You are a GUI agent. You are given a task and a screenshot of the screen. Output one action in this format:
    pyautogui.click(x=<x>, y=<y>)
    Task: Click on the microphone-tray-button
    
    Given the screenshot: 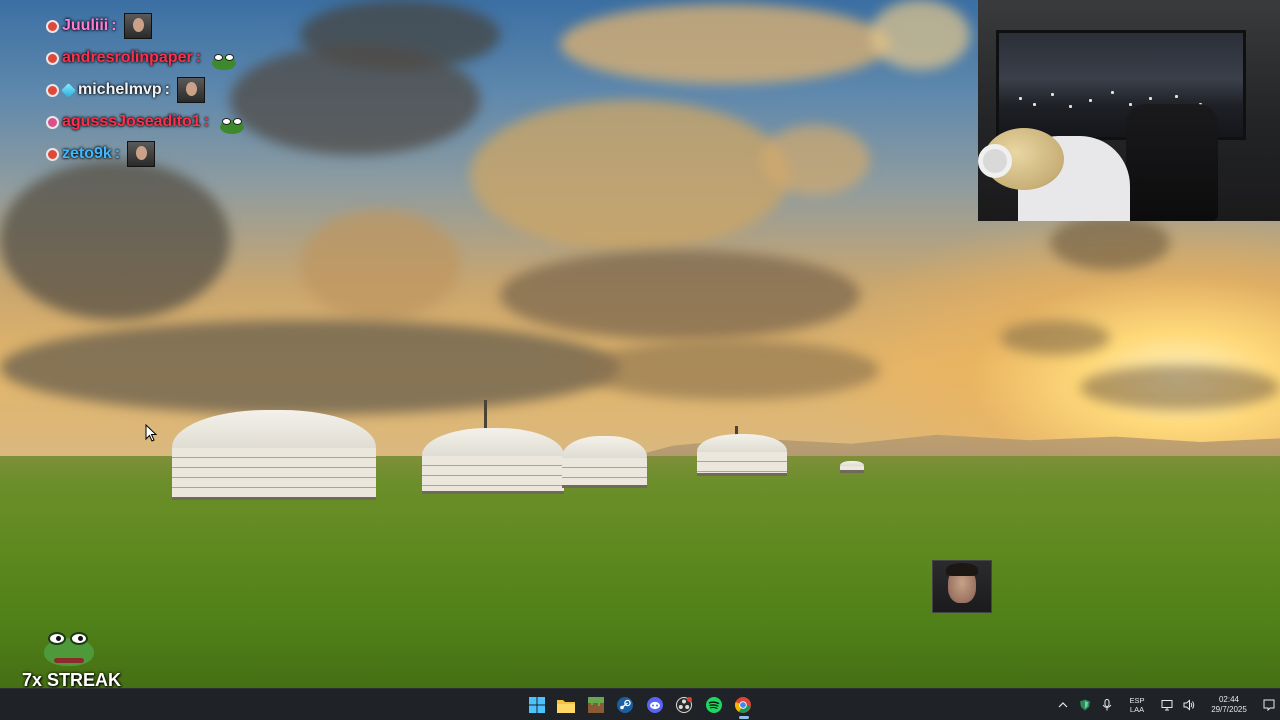 What is the action you would take?
    pyautogui.click(x=1107, y=704)
    